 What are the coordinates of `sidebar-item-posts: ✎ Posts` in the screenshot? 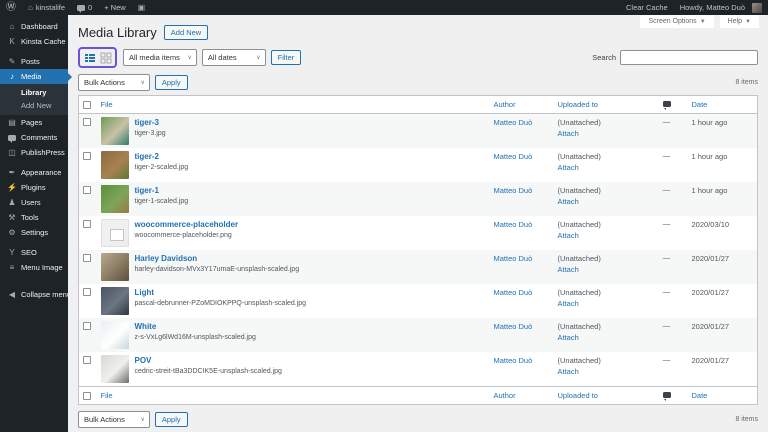 It's located at (34, 61).